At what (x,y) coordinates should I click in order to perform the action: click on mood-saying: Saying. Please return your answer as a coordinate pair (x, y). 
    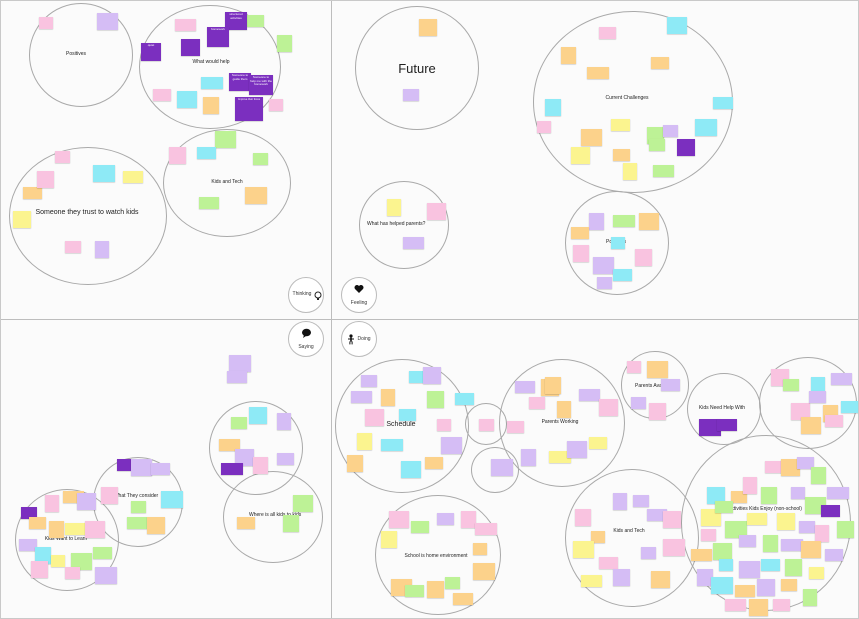
    Looking at the image, I should click on (306, 339).